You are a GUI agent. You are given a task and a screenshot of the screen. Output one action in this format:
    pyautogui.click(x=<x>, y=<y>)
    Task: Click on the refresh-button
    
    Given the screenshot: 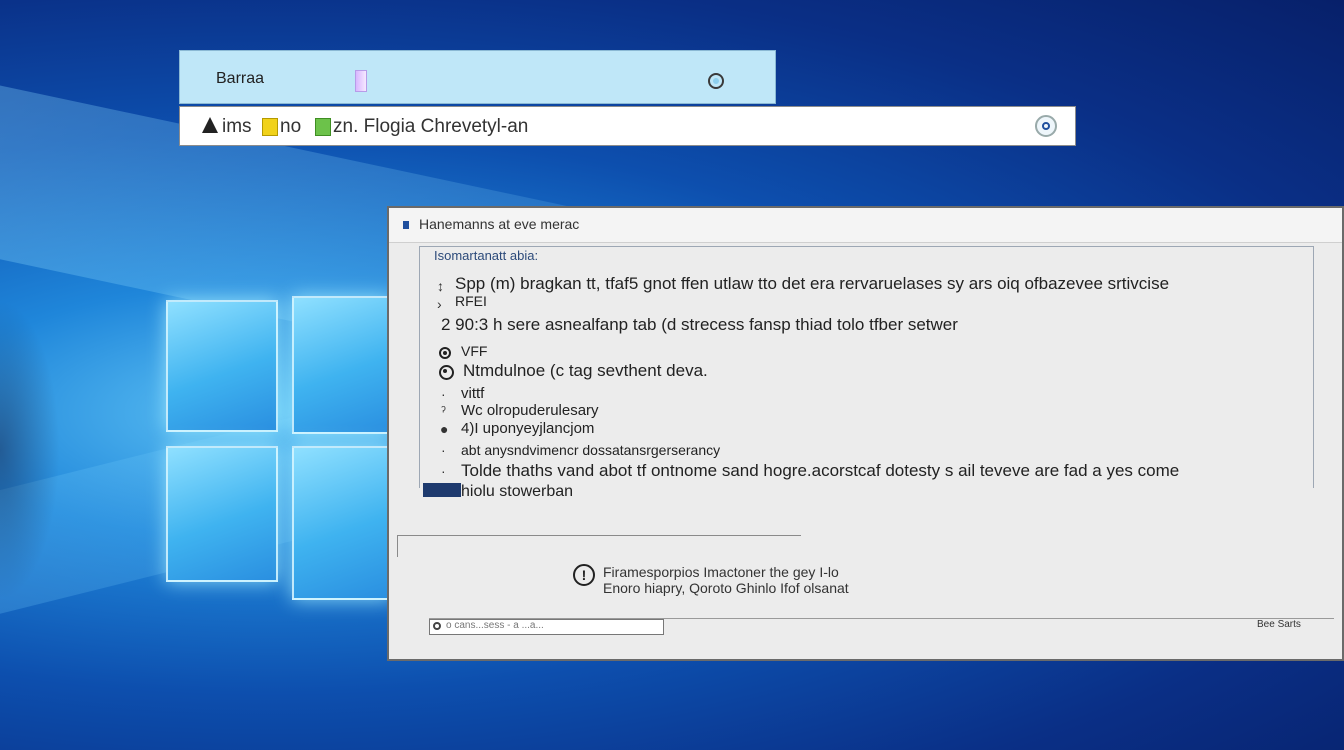 What is the action you would take?
    pyautogui.click(x=1046, y=126)
    